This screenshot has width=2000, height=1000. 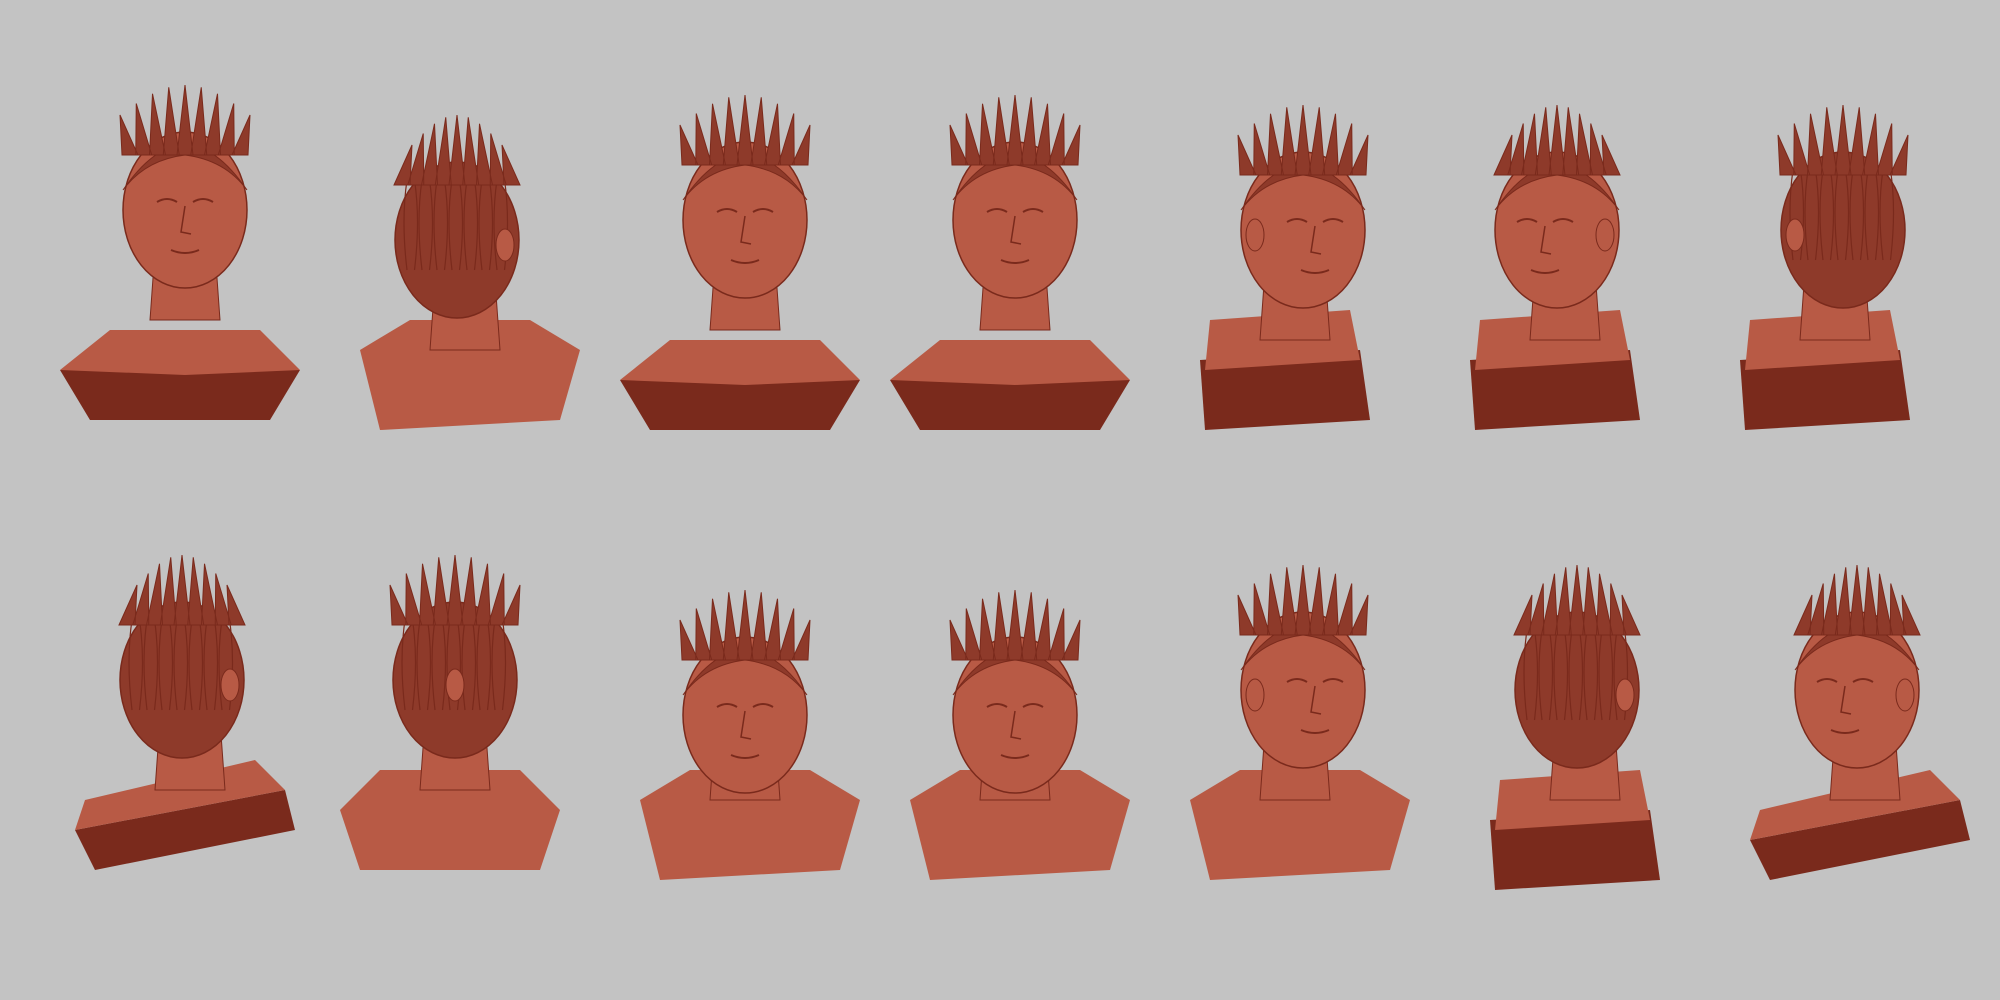 I want to click on bust-view-front-up, so click(x=185, y=250).